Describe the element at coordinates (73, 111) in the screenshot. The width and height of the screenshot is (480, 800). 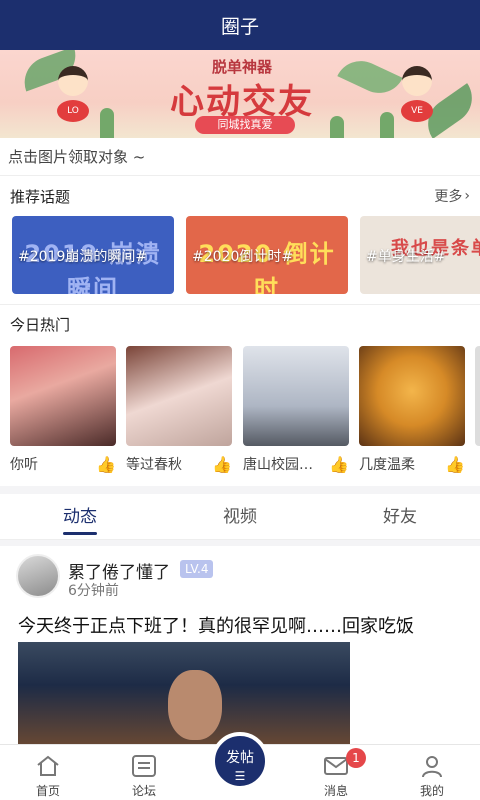
I see `heart-sign: LO` at that location.